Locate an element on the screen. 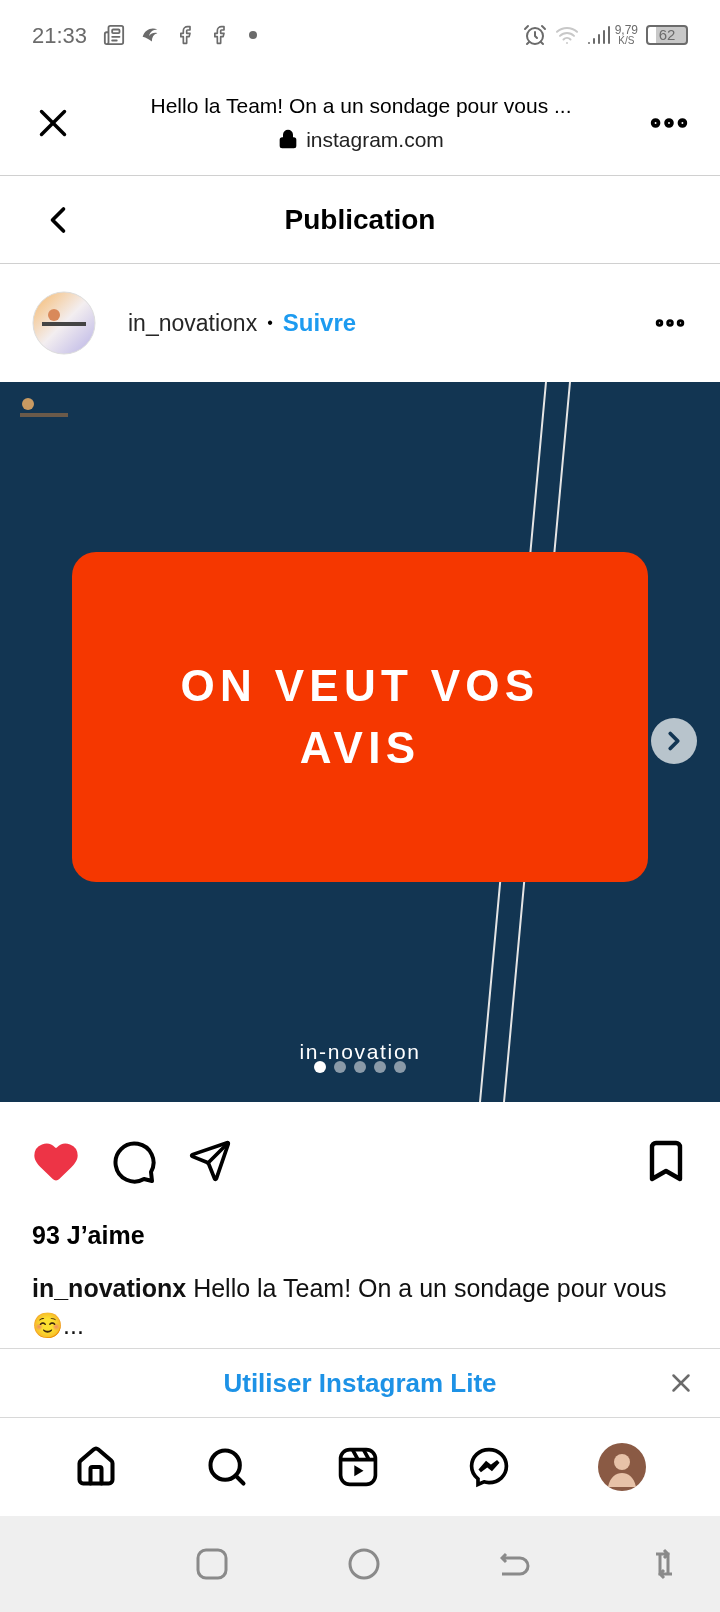 This screenshot has height=1612, width=720. account-username: in_novationx is located at coordinates (193, 323).